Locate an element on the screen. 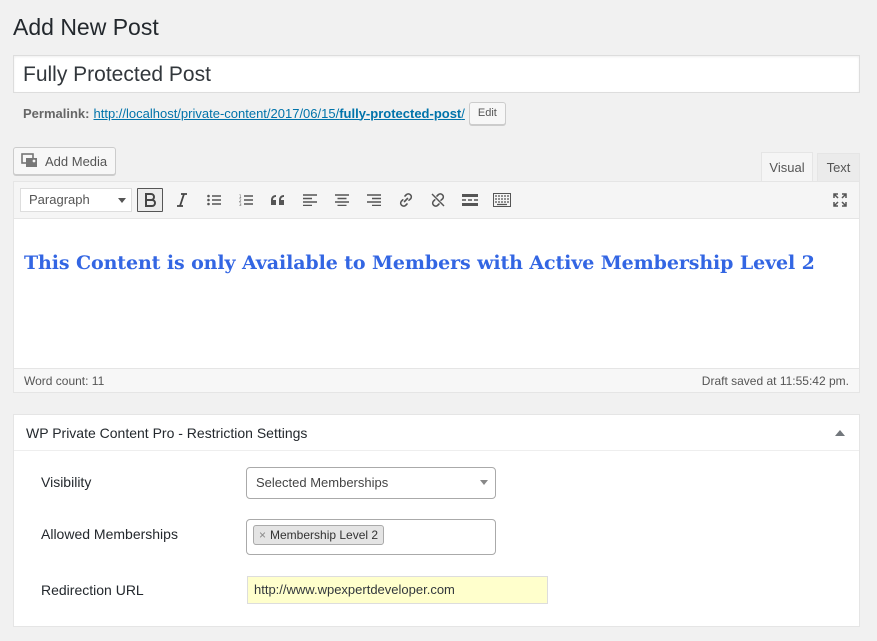 This screenshot has width=877, height=641. add-media-button: Add Media is located at coordinates (64, 161).